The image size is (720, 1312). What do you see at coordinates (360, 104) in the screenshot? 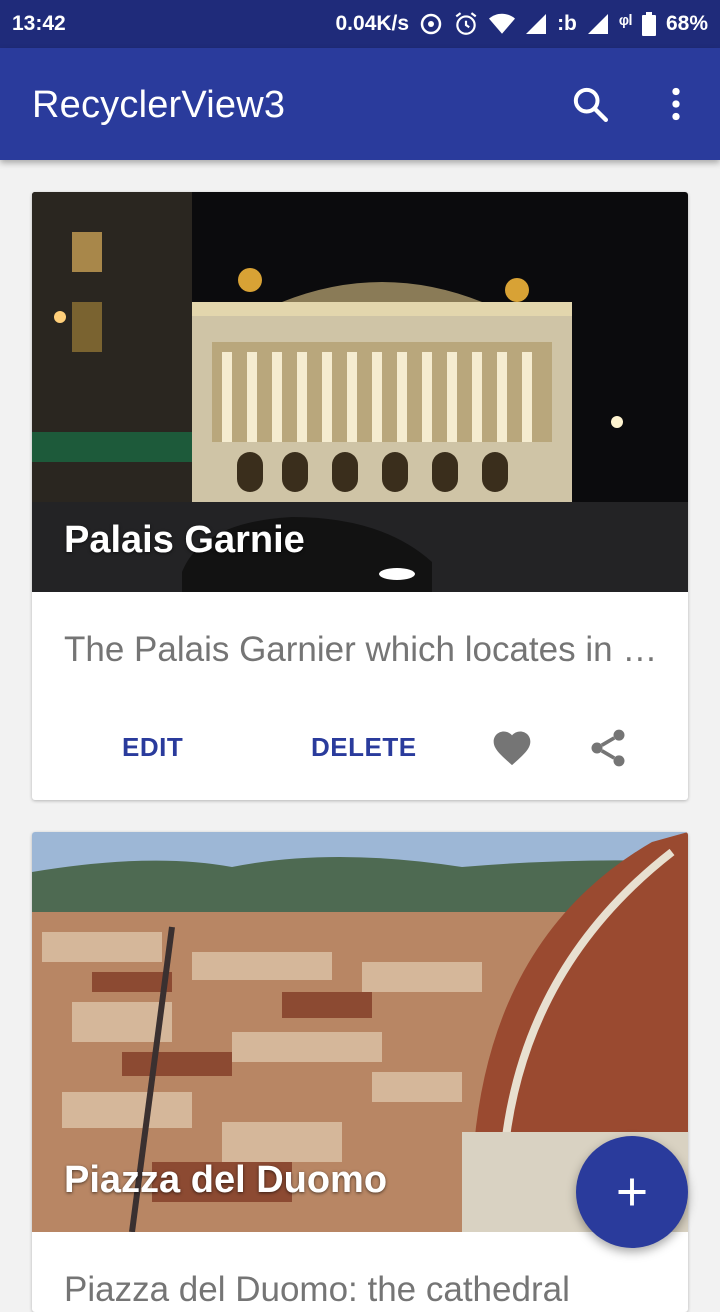
I see `app-bar: RecyclerView3` at bounding box center [360, 104].